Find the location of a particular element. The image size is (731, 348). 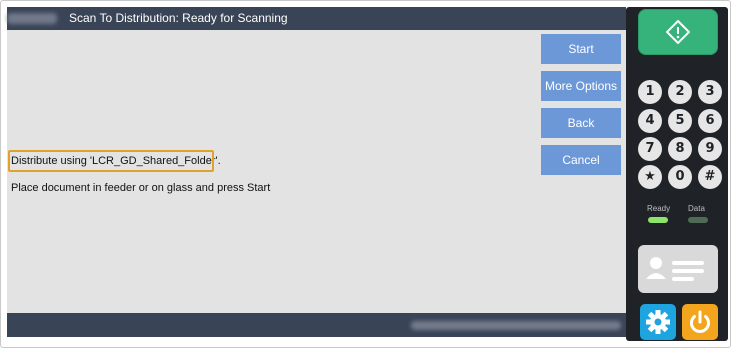

keypad-key: 4 is located at coordinates (650, 121).